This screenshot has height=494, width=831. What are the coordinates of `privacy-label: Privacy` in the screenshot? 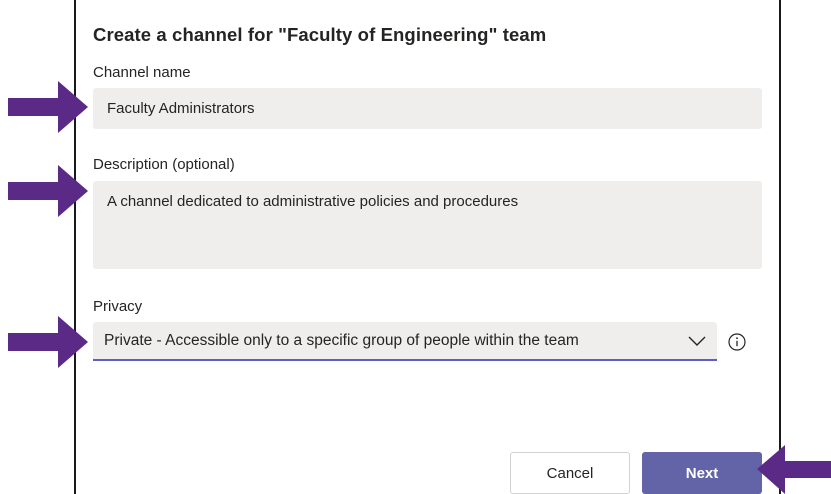 It's located at (118, 306).